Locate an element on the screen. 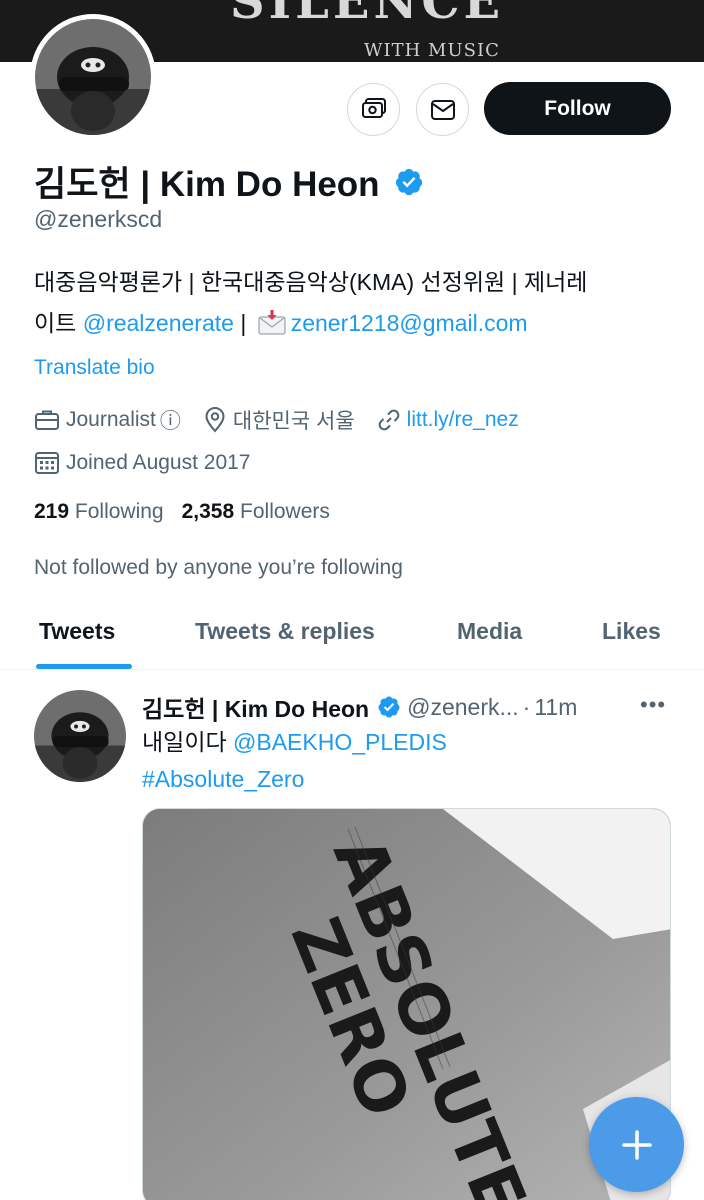  envelope-icon is located at coordinates (442, 109).